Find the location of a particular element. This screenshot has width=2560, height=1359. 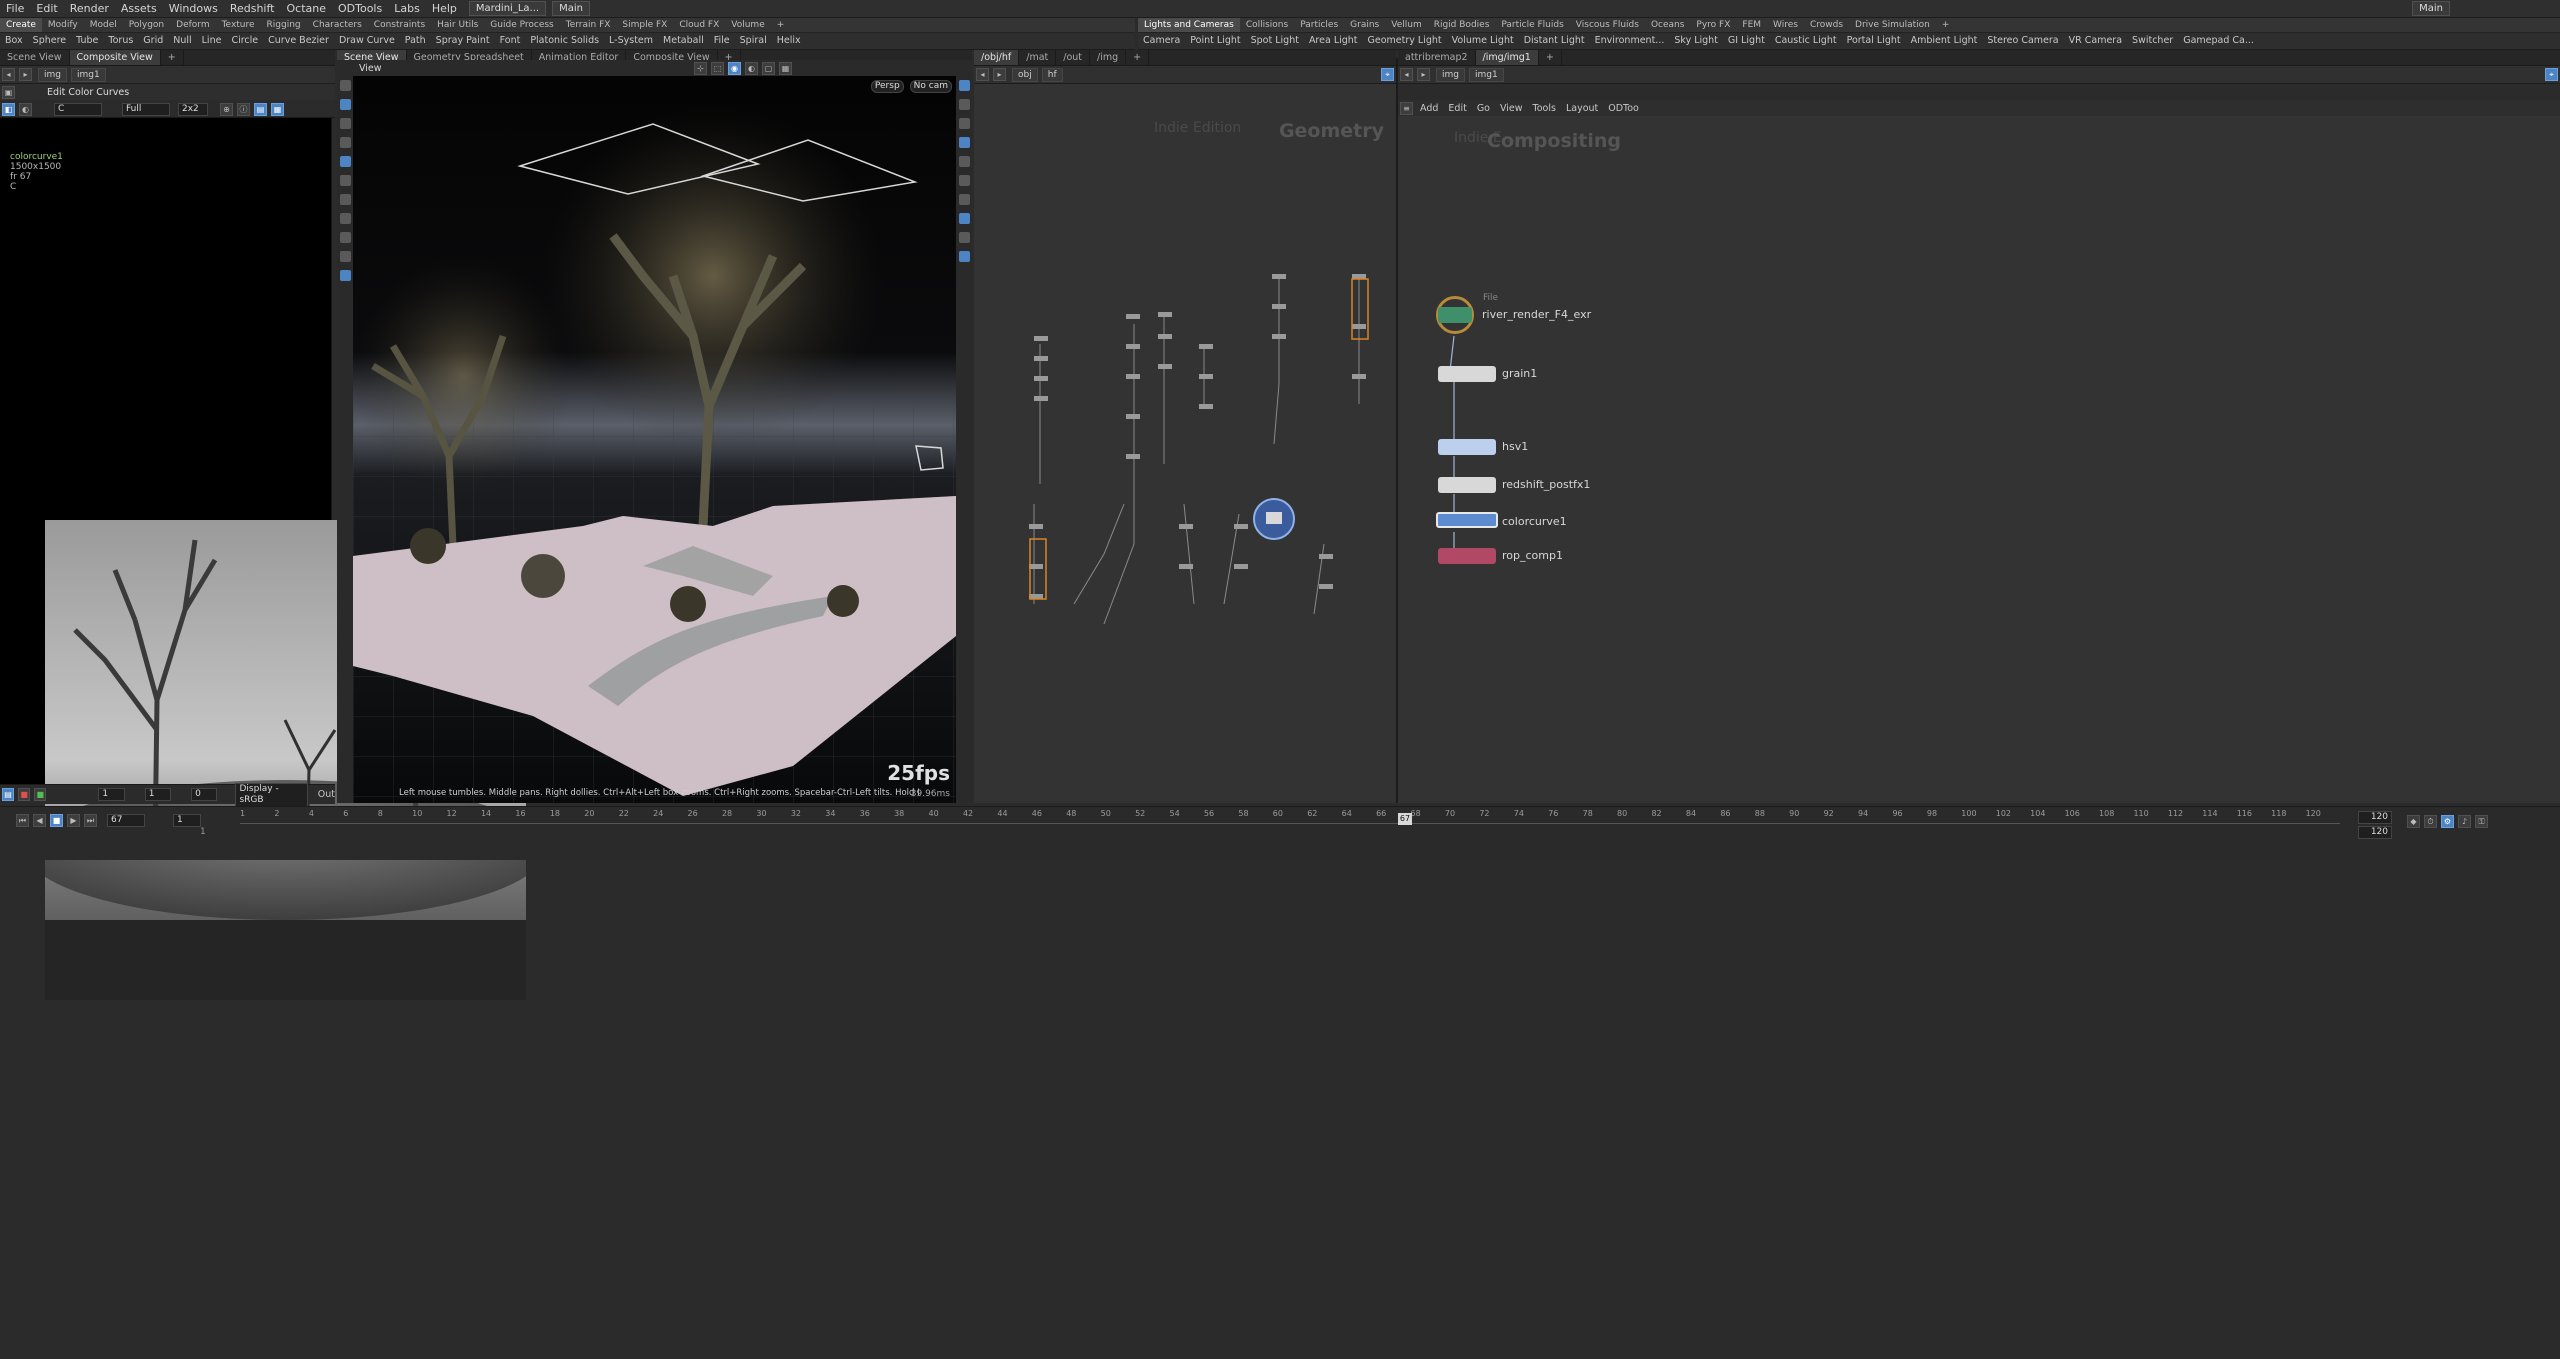

shelf-tab-guide-process: Guide Process is located at coordinates (521, 25).